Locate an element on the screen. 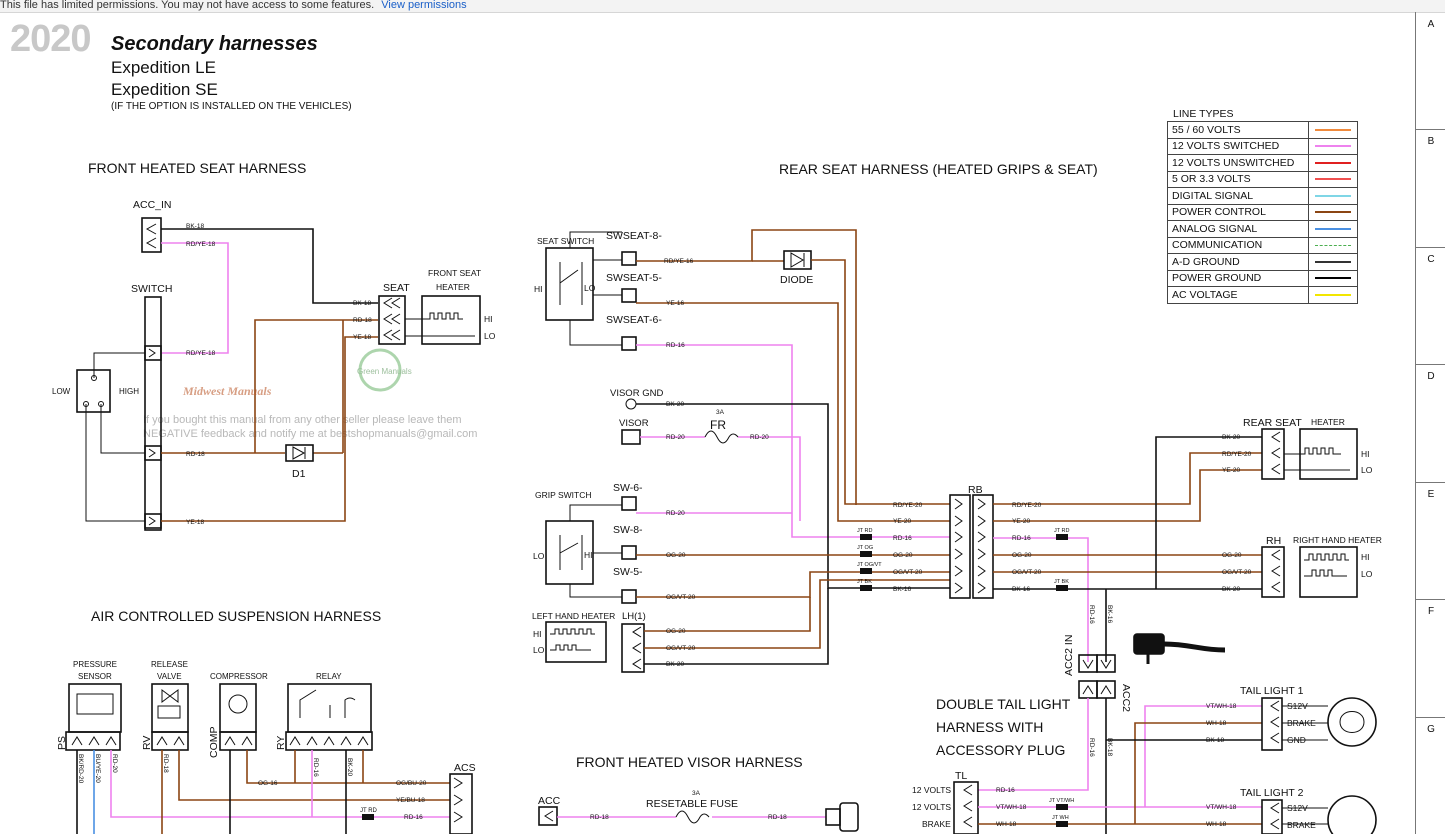 The width and height of the screenshot is (1445, 834). lh1-label: LH(1) is located at coordinates (634, 616).